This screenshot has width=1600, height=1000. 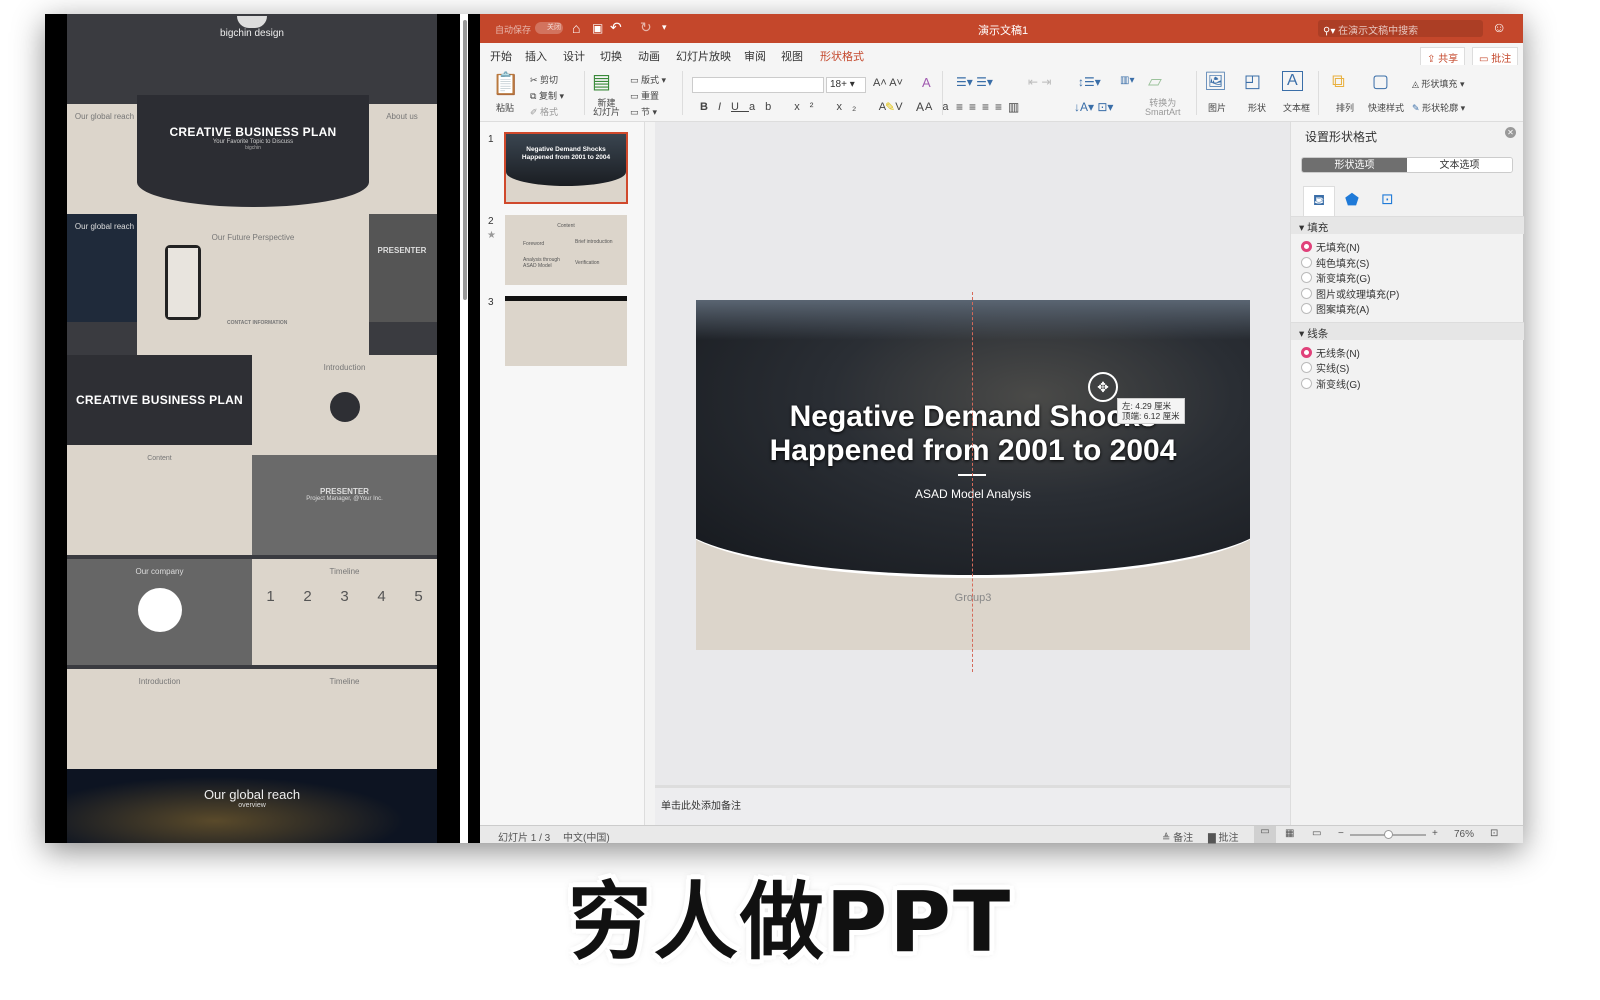 I want to click on quick-styles-icon: ▢, so click(x=1380, y=81).